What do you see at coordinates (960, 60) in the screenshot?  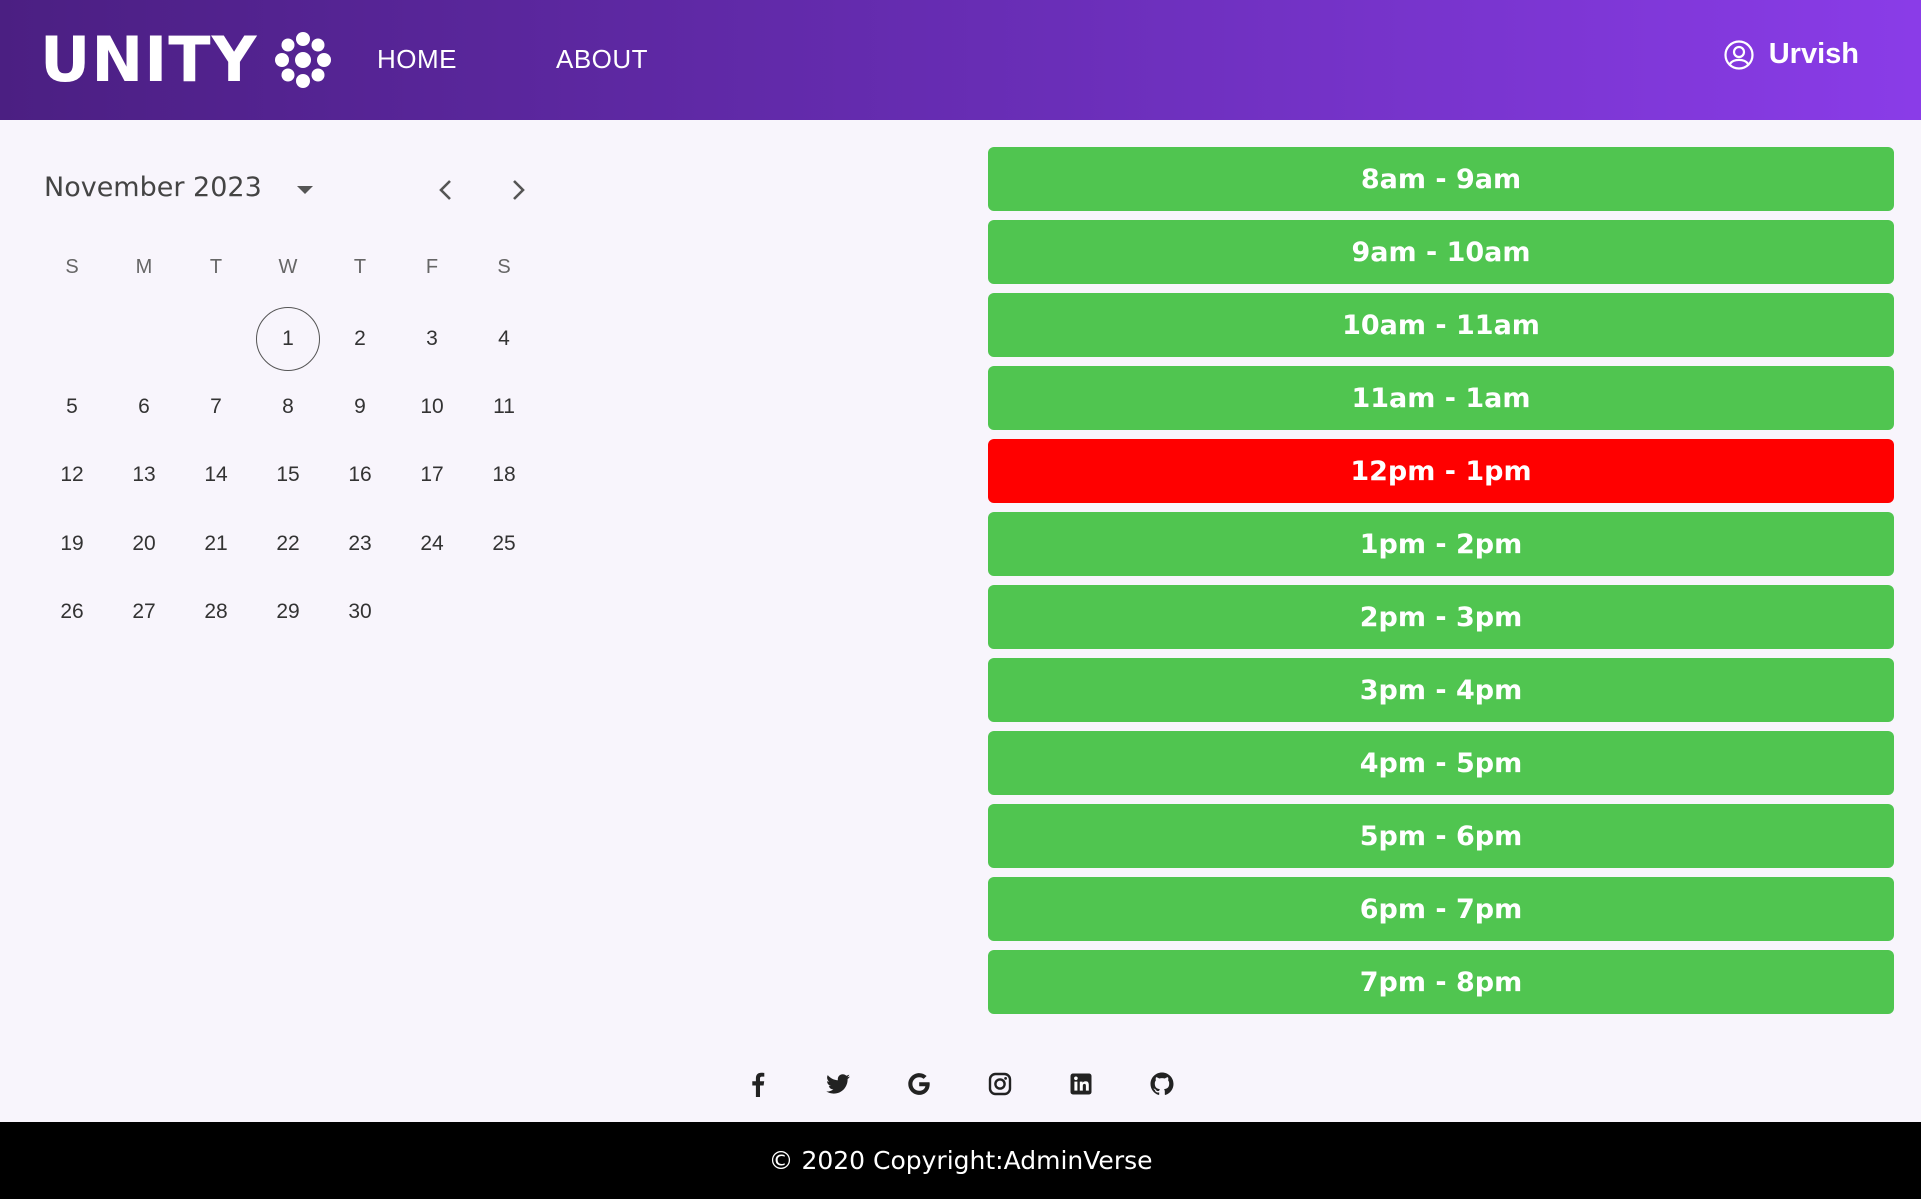 I see `top-navbar: UNITY HOME ABOUT Urvish` at bounding box center [960, 60].